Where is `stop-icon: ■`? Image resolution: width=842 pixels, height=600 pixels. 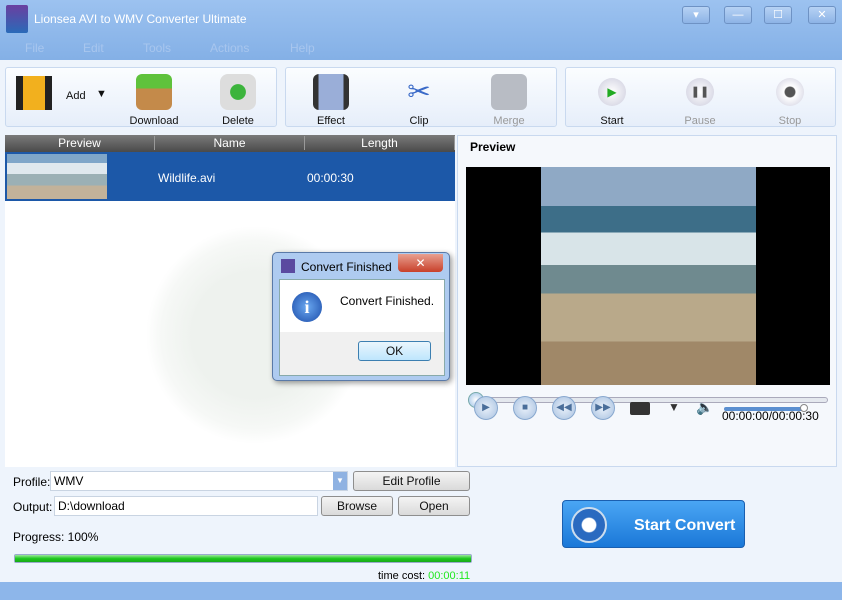 stop-icon: ■ is located at coordinates (525, 407).